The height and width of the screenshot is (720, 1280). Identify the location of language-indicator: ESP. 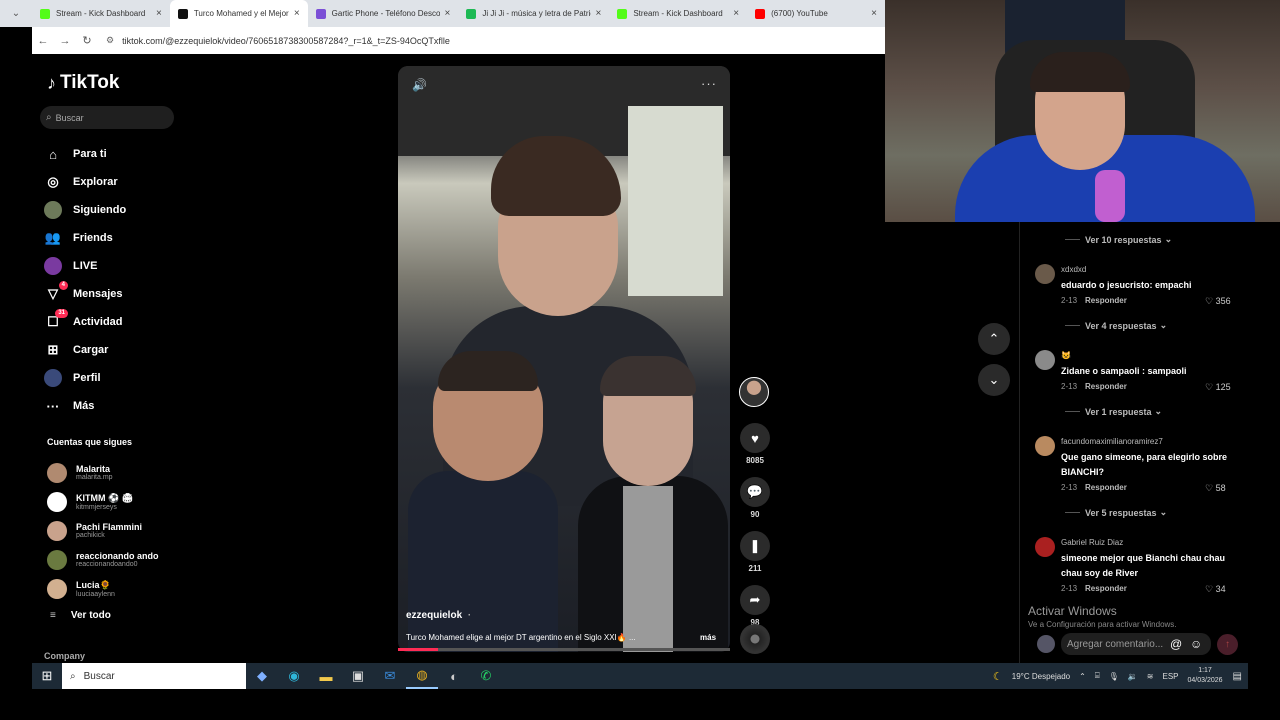
(1170, 676).